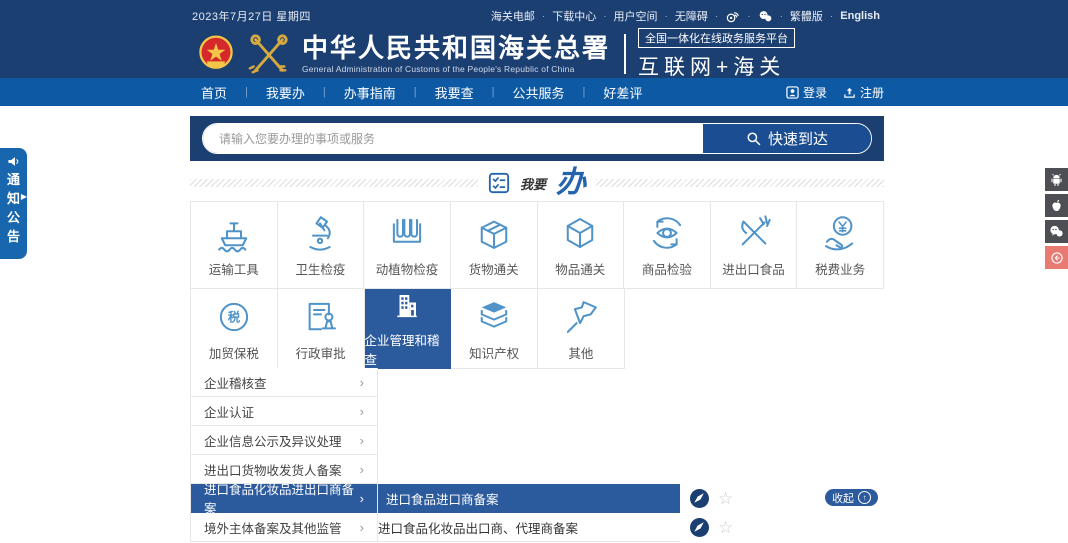 The image size is (1068, 543). I want to click on ios-app-button, so click(1056, 205).